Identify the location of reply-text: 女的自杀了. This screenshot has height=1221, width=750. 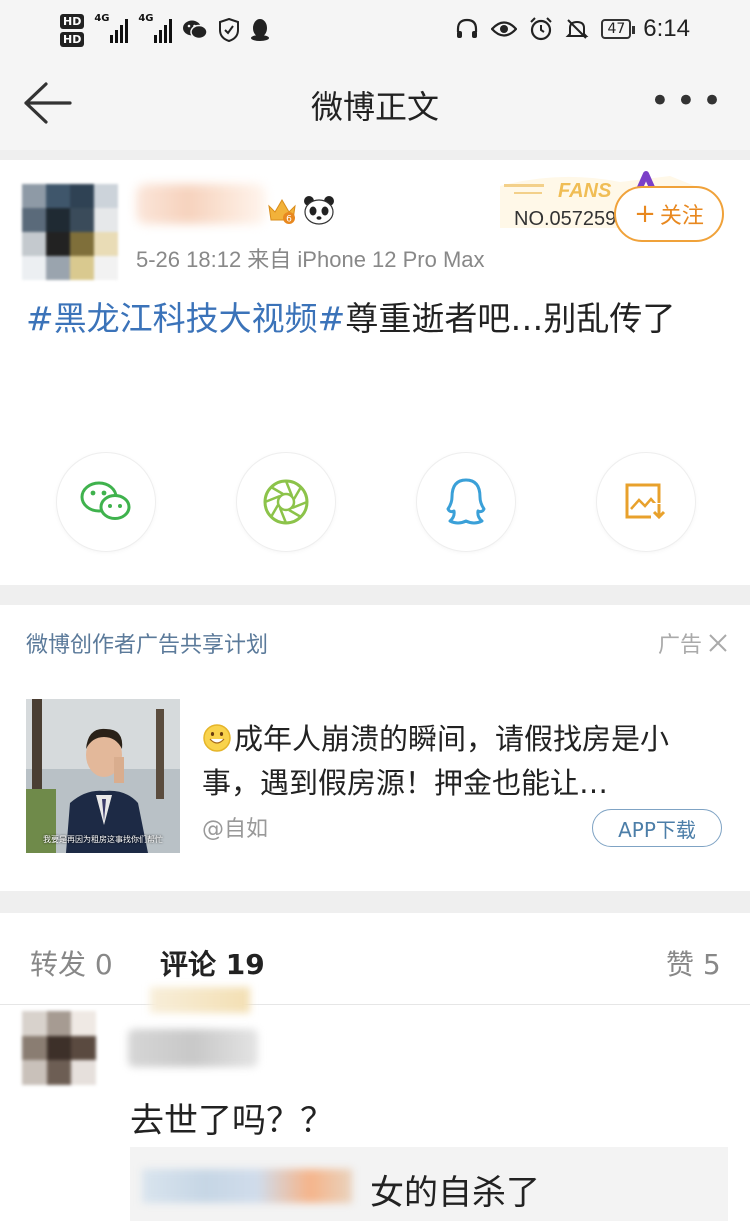
(455, 1193).